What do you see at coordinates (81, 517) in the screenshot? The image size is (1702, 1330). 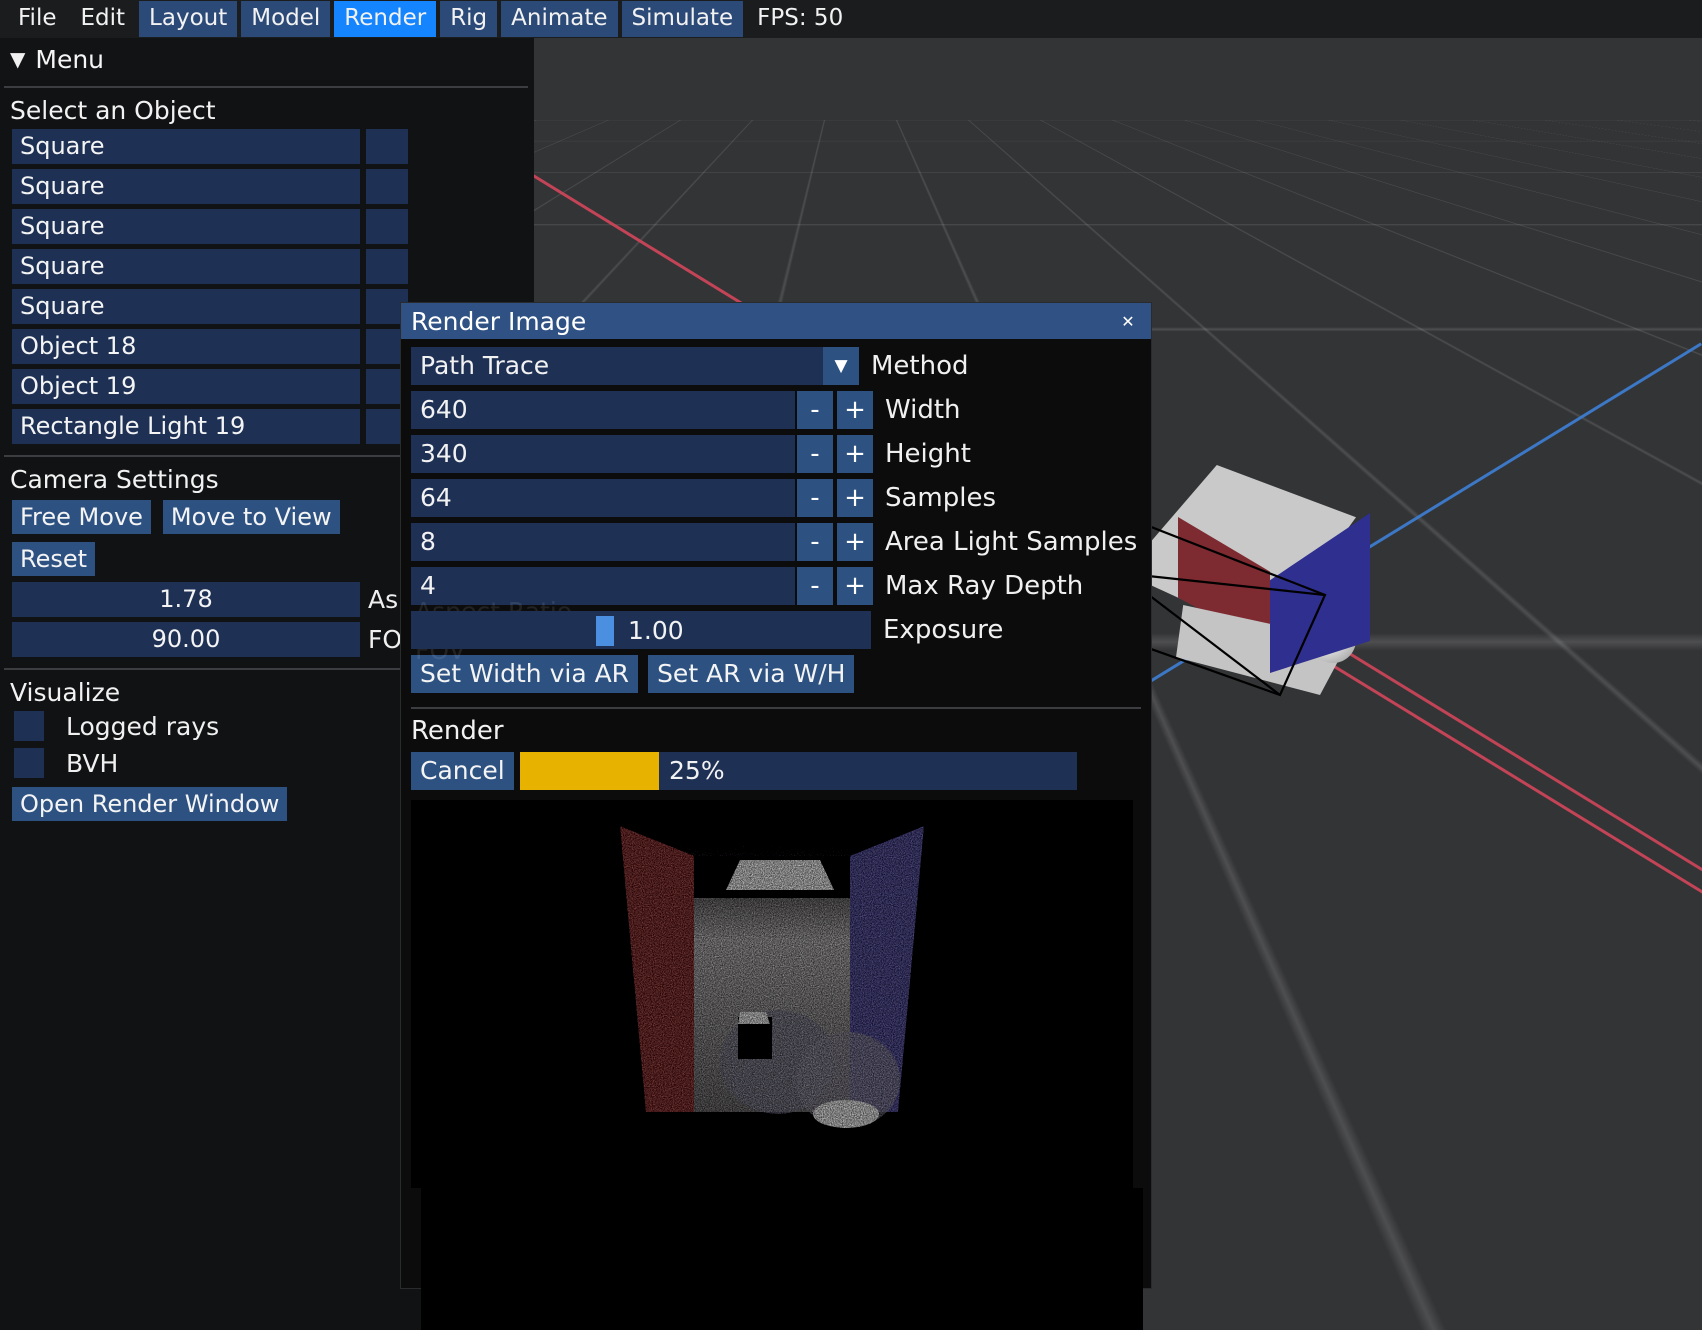 I see `free-move-button: Free Move` at bounding box center [81, 517].